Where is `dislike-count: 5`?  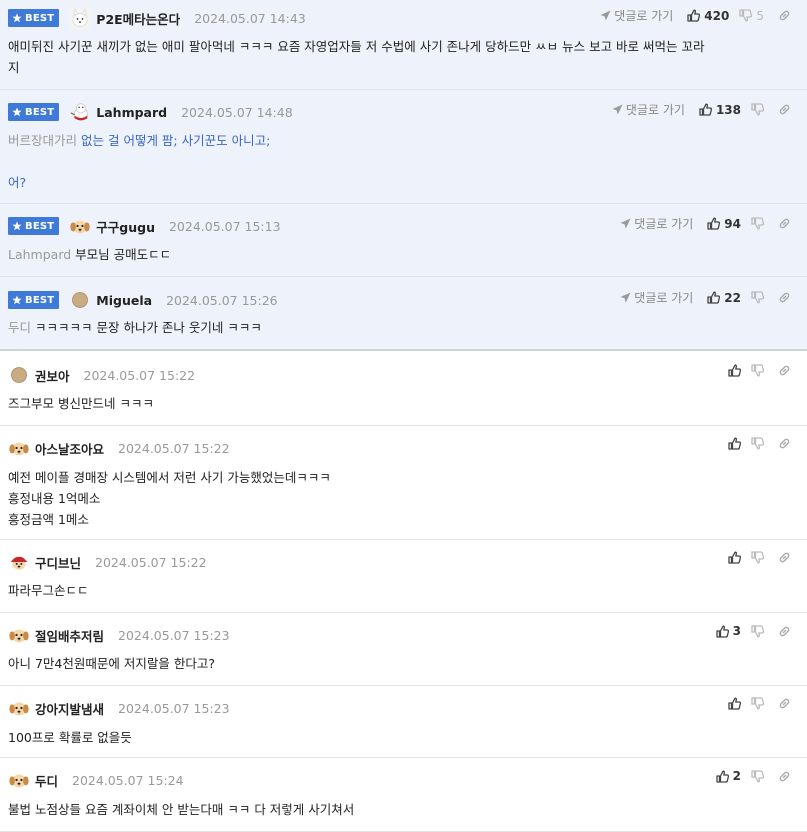 dislike-count: 5 is located at coordinates (760, 15).